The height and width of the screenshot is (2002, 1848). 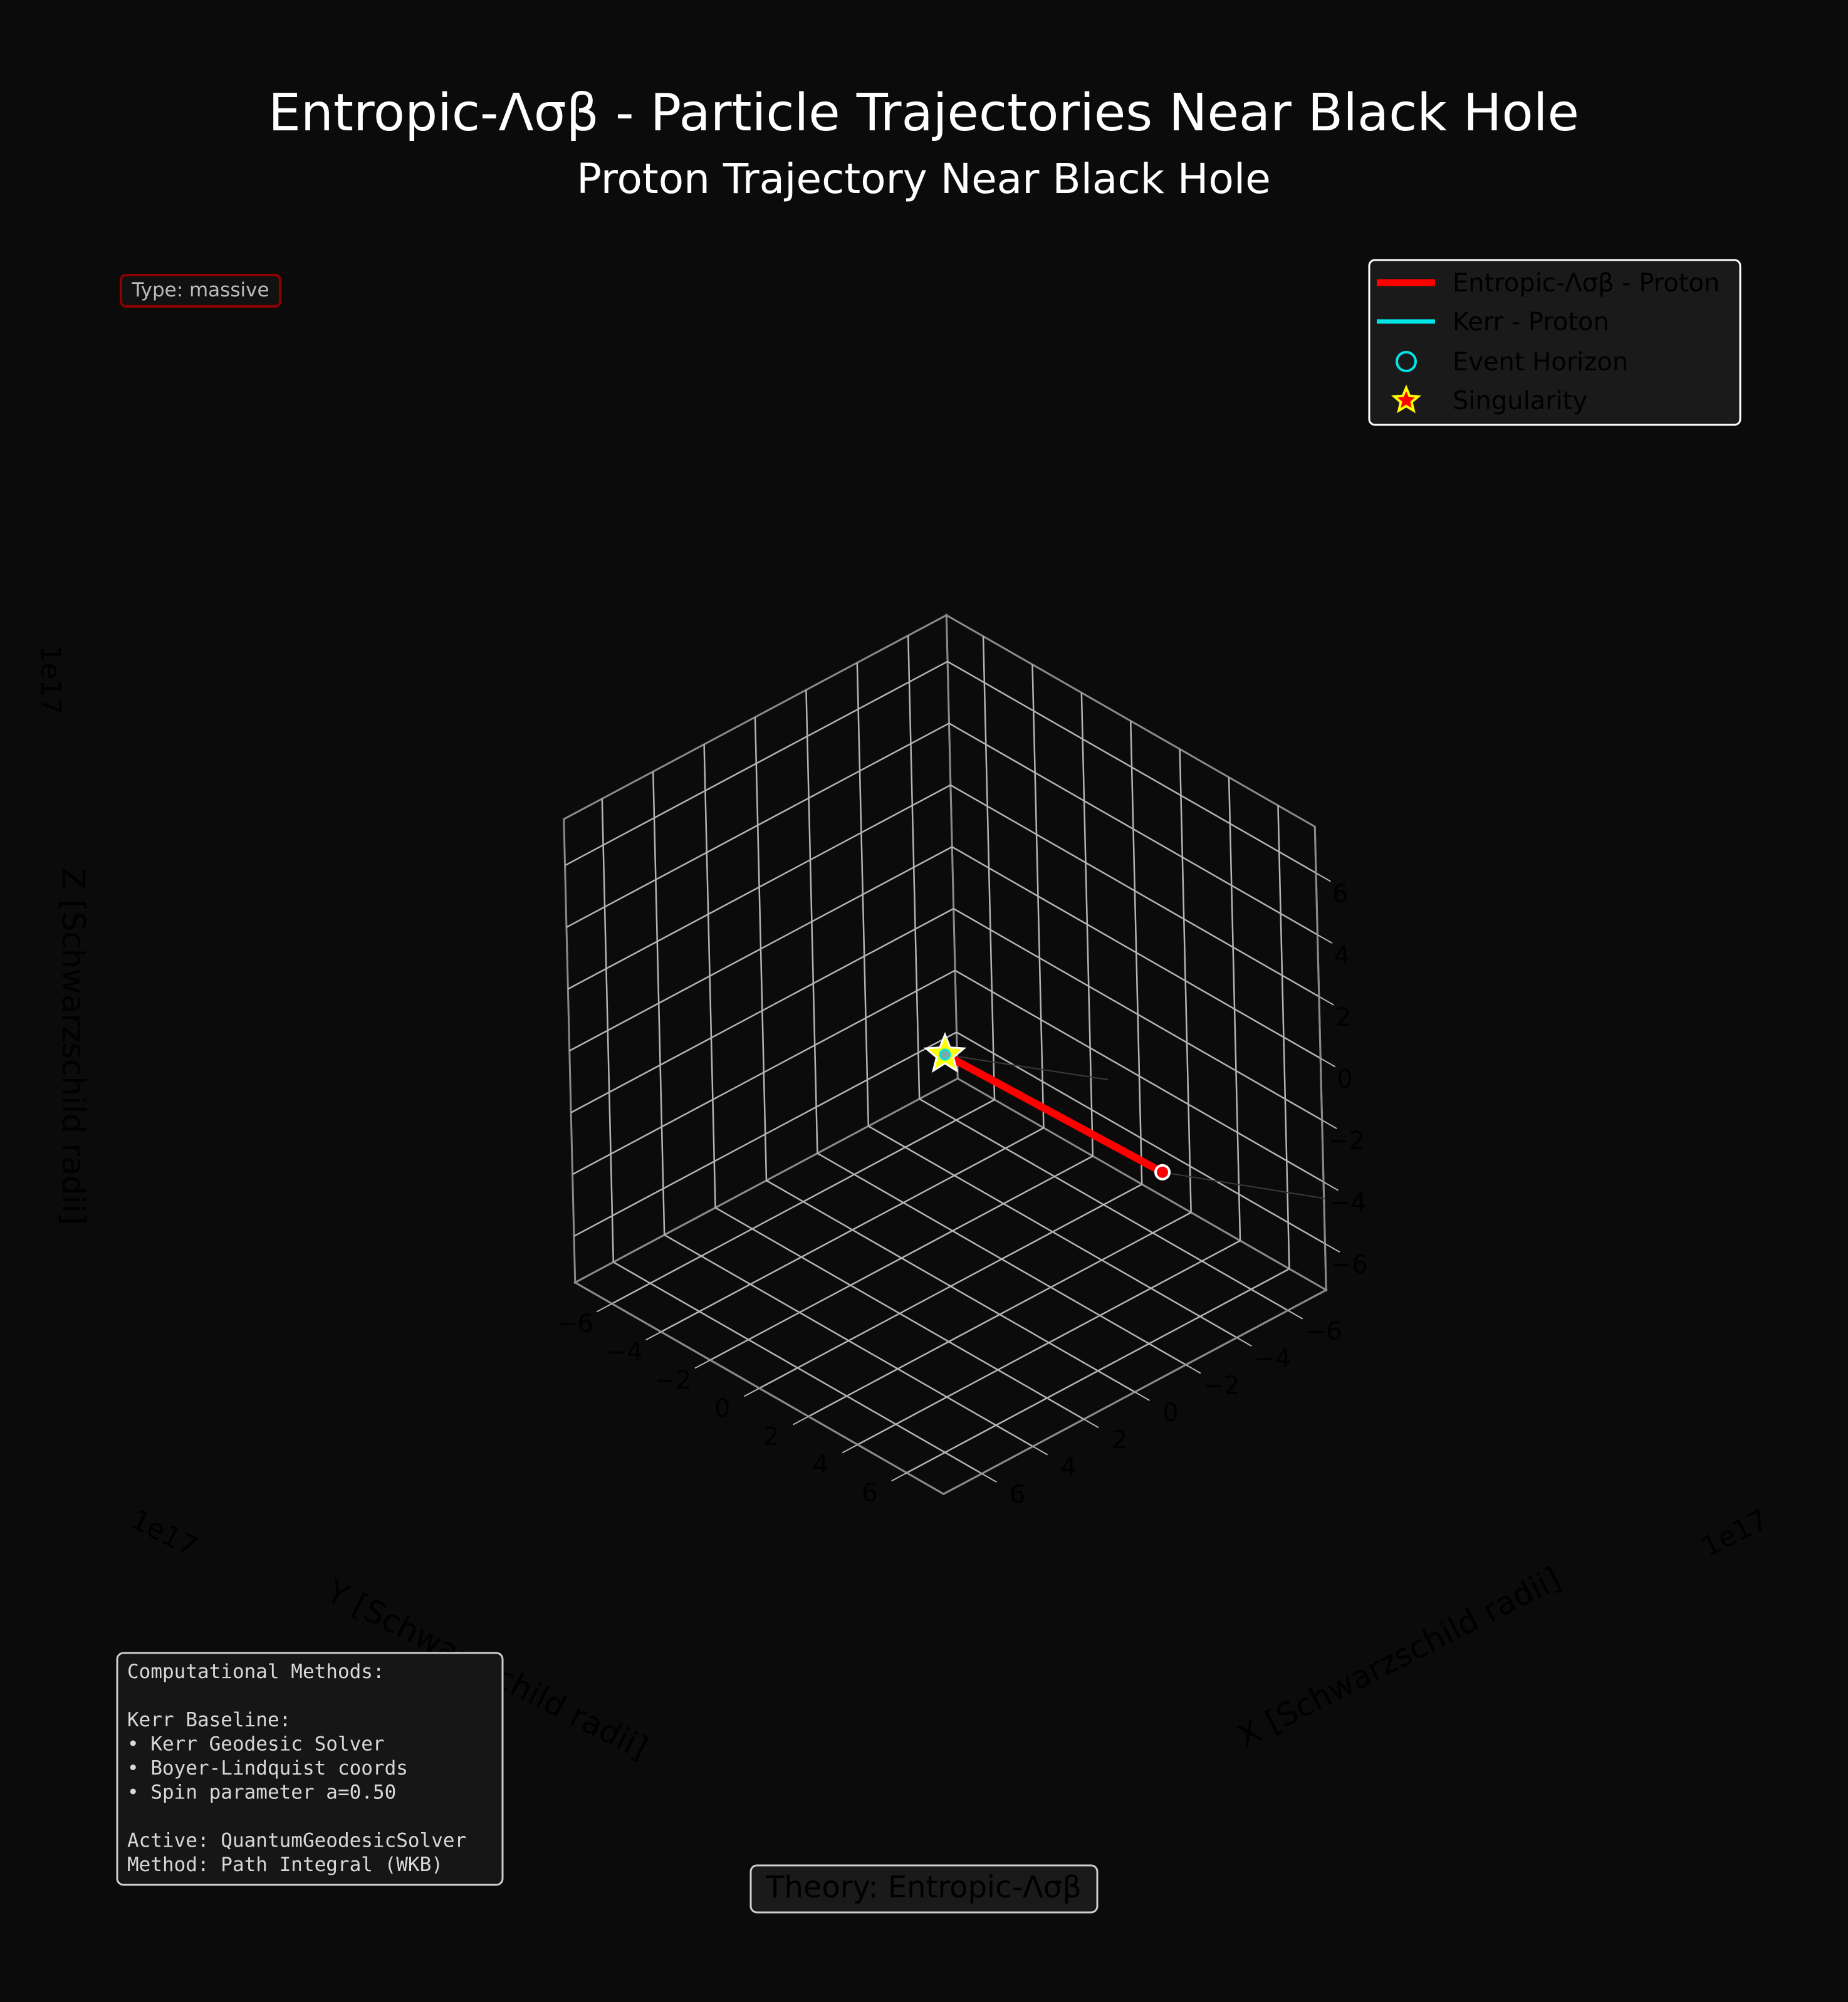 What do you see at coordinates (574, 1324) in the screenshot?
I see `x-tick-label: −6` at bounding box center [574, 1324].